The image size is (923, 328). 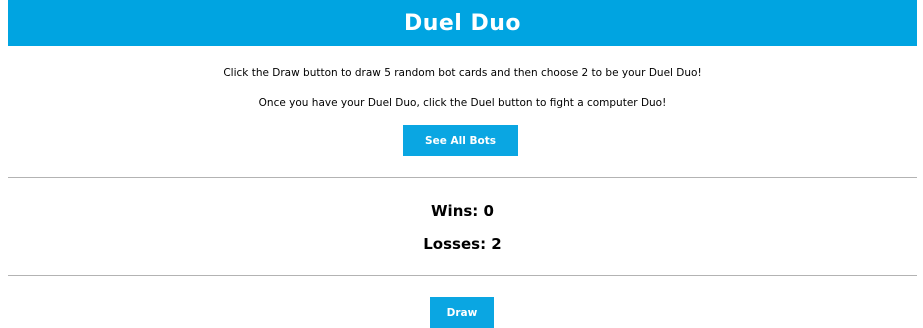 I want to click on see-all-bots-button: See All Bots, so click(x=460, y=140).